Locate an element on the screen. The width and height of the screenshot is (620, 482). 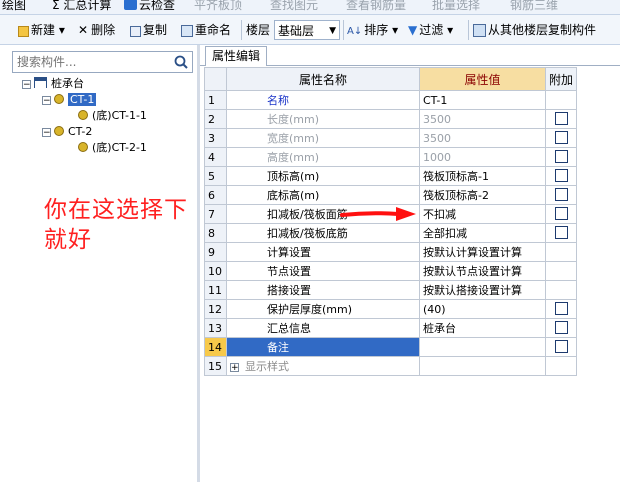
search-button is located at coordinates (181, 62).